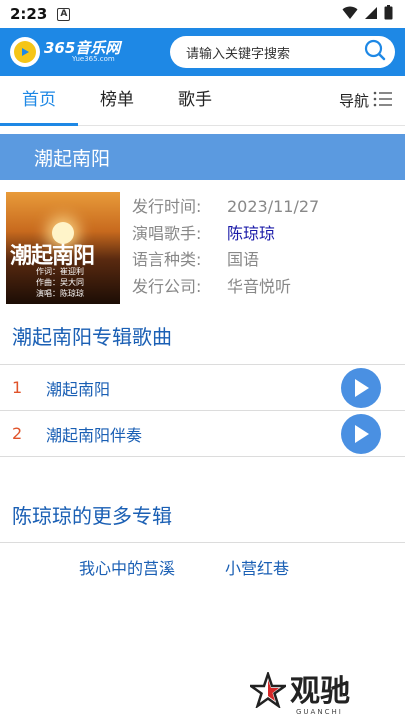  I want to click on song-name: 潮起南阳, so click(193, 388).